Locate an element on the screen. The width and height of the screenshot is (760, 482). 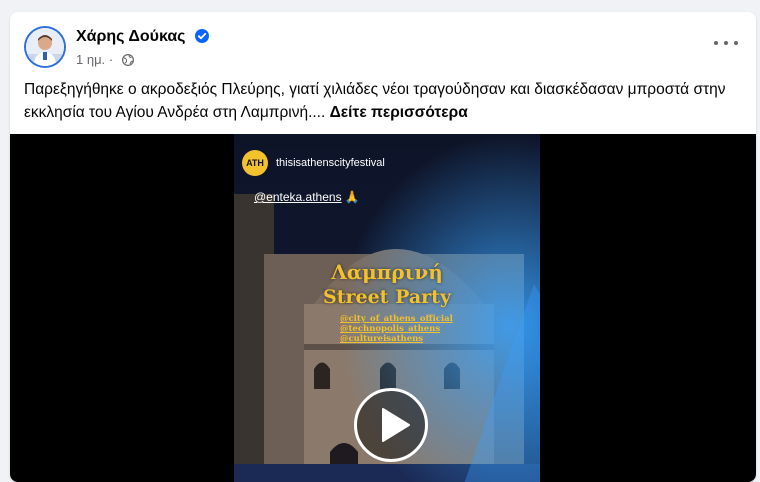
more-options-icon is located at coordinates (726, 43).